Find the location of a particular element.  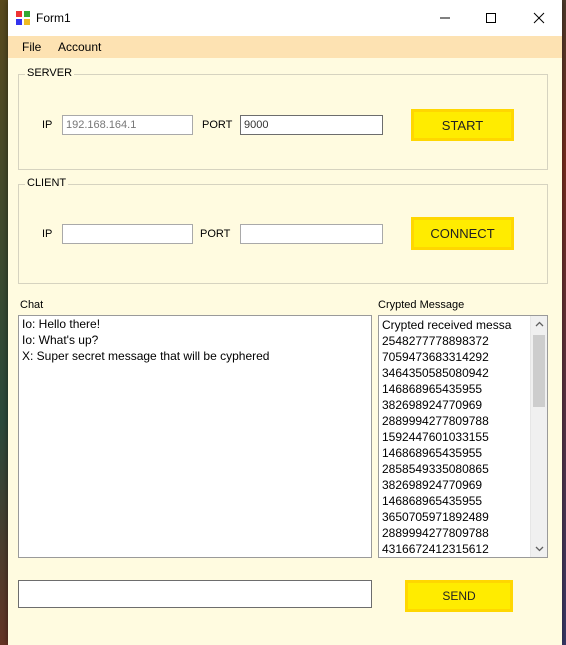

window-title: Form1 is located at coordinates (53, 18).